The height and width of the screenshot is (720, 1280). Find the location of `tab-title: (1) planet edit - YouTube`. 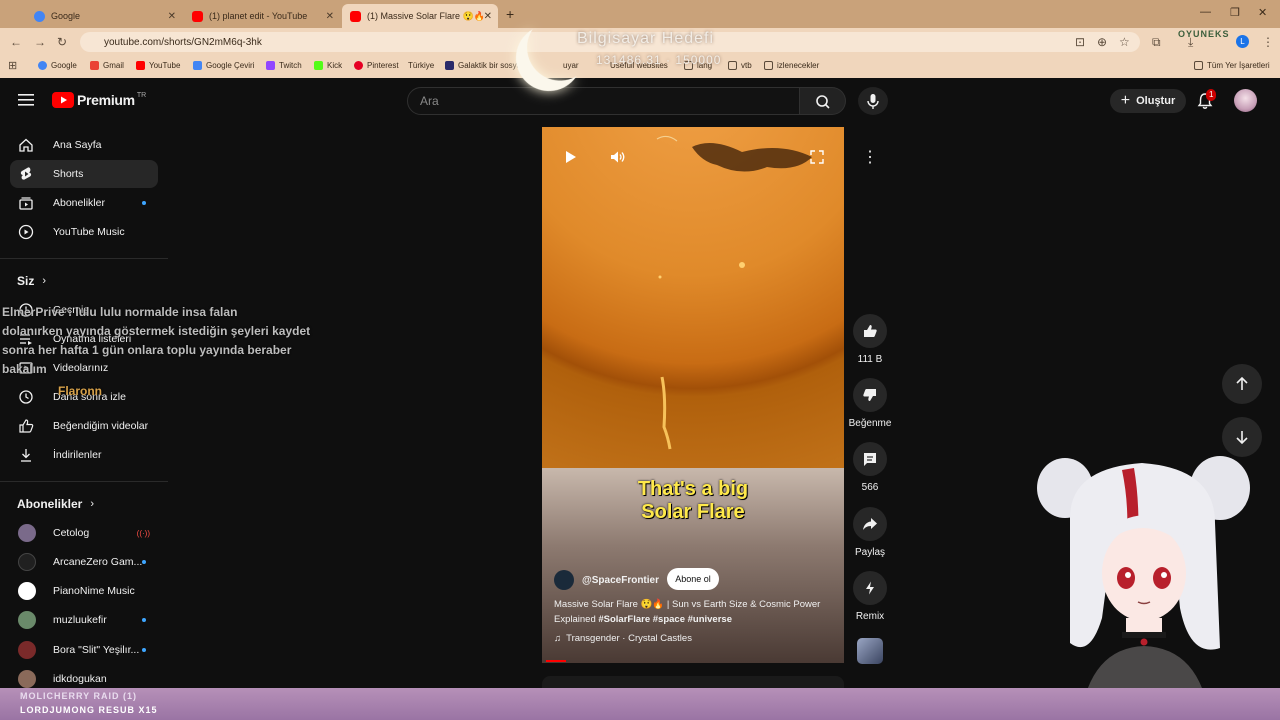

tab-title: (1) planet edit - YouTube is located at coordinates (258, 16).